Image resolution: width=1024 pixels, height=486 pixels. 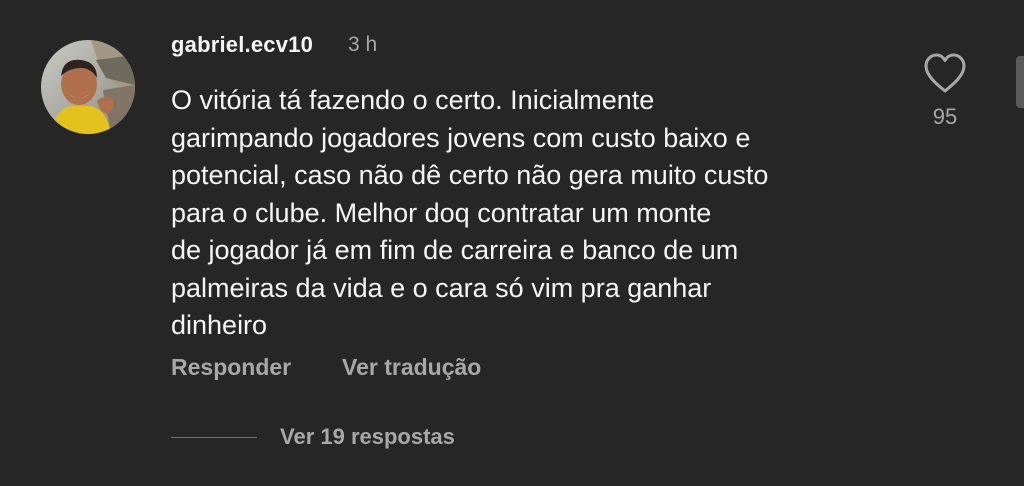 I want to click on like-button, so click(x=945, y=73).